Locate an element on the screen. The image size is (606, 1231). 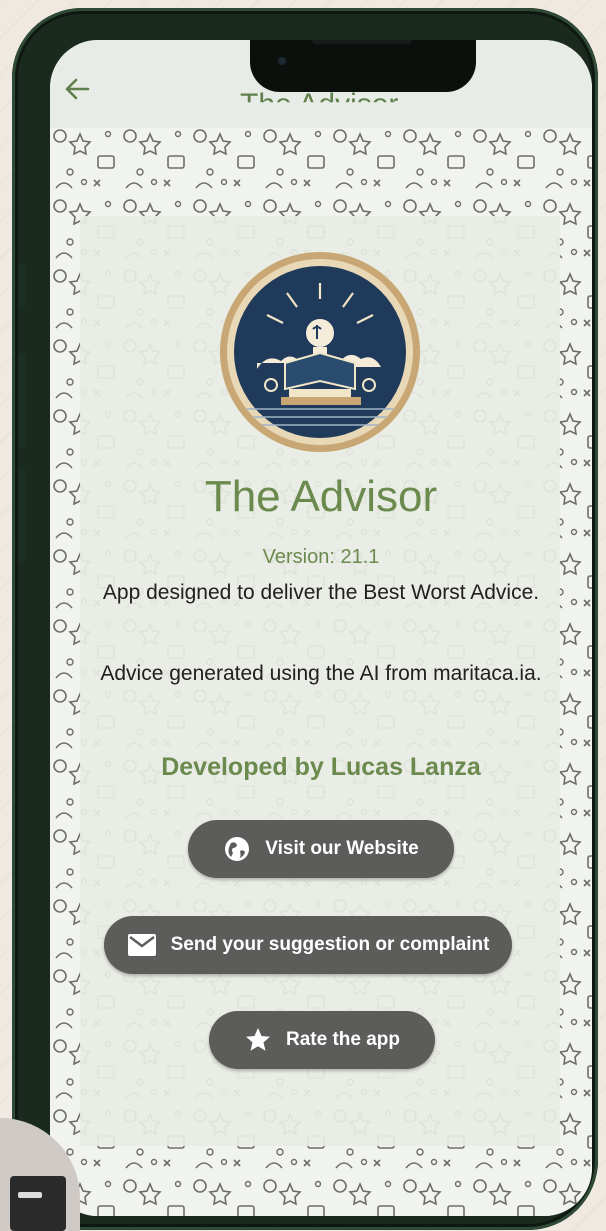
rate-app-label: Rate the app is located at coordinates (343, 1039).